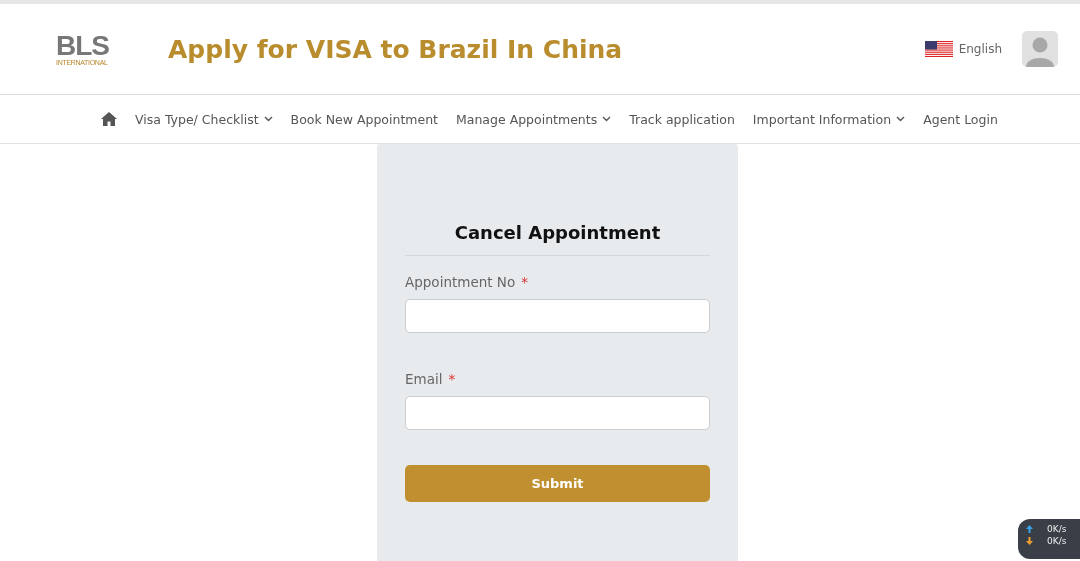  Describe the element at coordinates (424, 379) in the screenshot. I see `field-label: Email` at that location.